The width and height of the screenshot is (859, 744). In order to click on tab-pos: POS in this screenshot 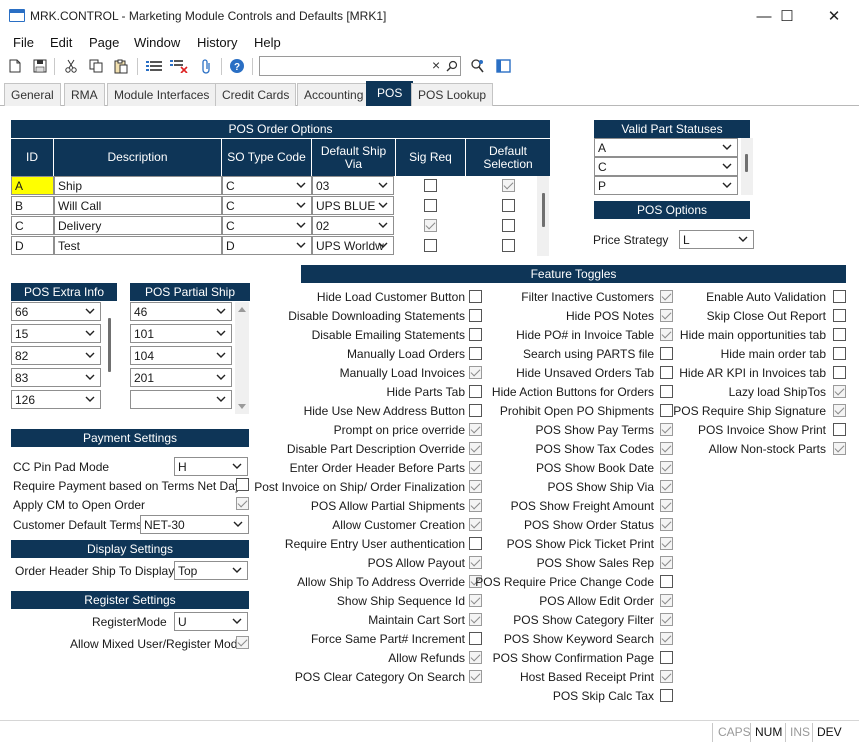, I will do `click(390, 93)`.